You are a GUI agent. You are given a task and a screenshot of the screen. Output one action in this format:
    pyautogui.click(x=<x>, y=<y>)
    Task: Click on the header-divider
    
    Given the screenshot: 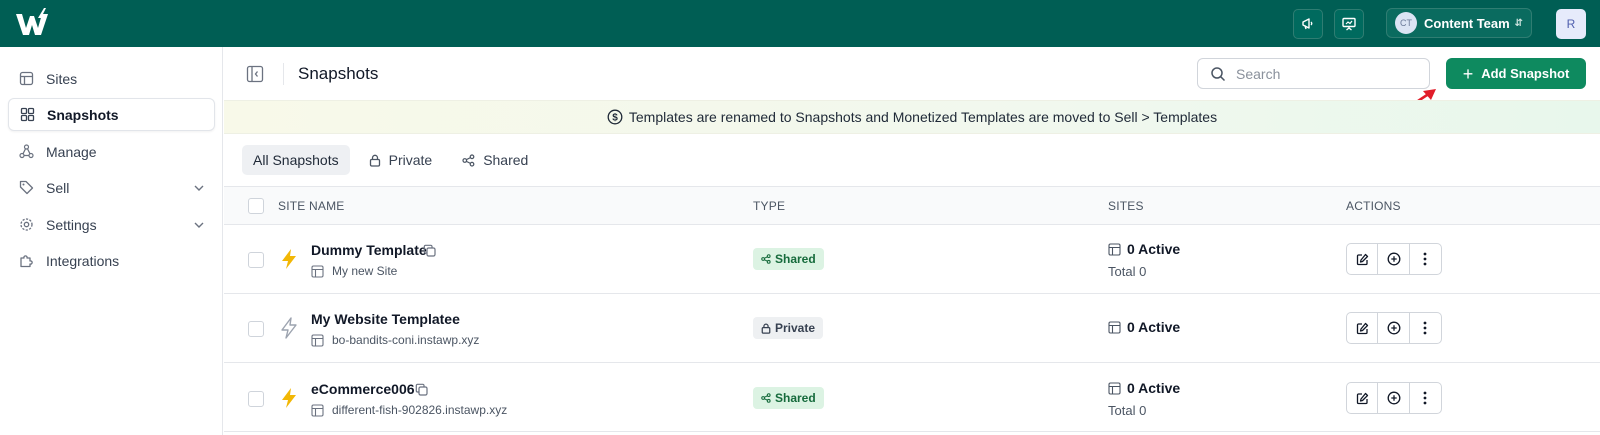 What is the action you would take?
    pyautogui.click(x=283, y=74)
    